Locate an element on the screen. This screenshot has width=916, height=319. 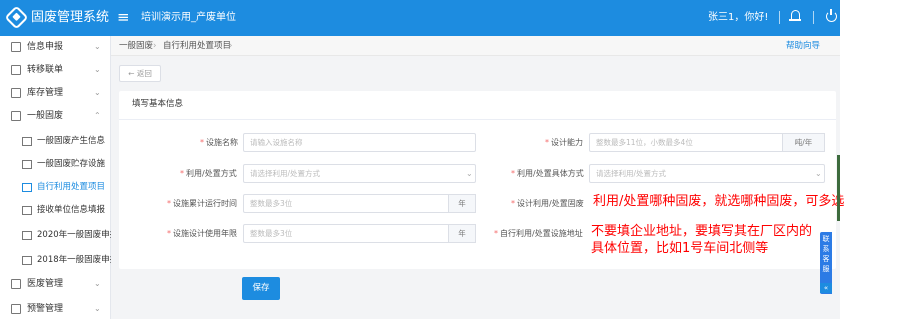
sidebar-item-warning: 预警管理 ⌄ is located at coordinates (55, 308).